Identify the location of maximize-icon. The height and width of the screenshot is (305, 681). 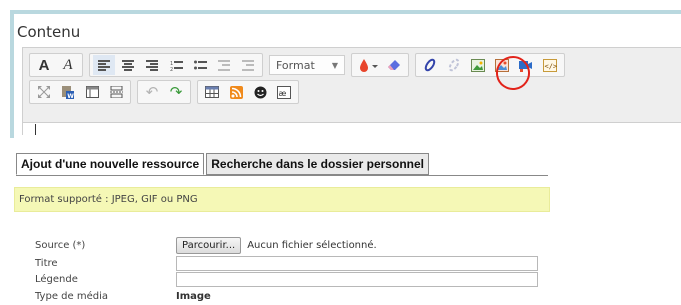
(44, 92).